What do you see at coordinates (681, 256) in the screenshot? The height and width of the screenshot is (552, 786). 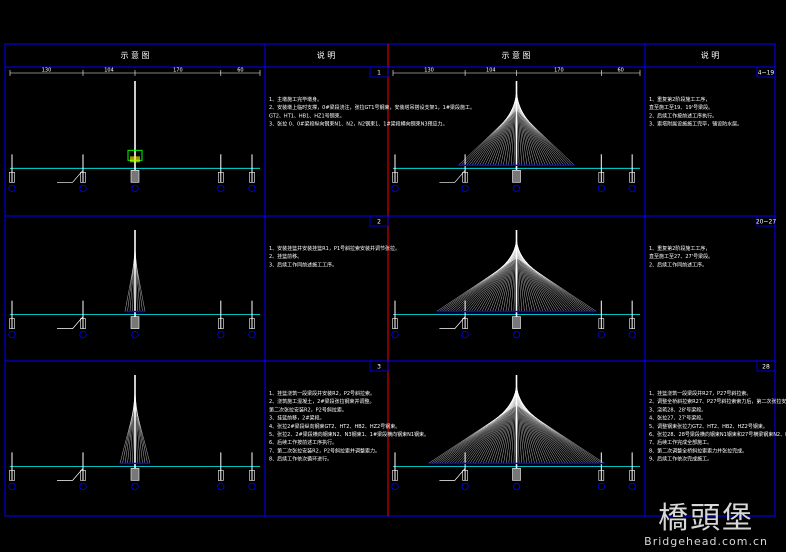 I see `note-line: 直至施工至27、27'号梁段。` at bounding box center [681, 256].